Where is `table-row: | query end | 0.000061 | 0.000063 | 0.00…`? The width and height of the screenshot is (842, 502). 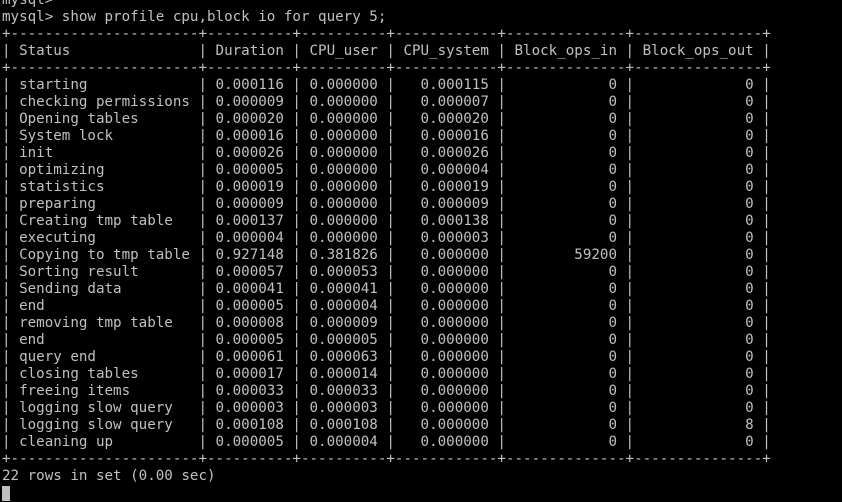
table-row: | query end | 0.000061 | 0.000063 | 0.00… is located at coordinates (386, 357).